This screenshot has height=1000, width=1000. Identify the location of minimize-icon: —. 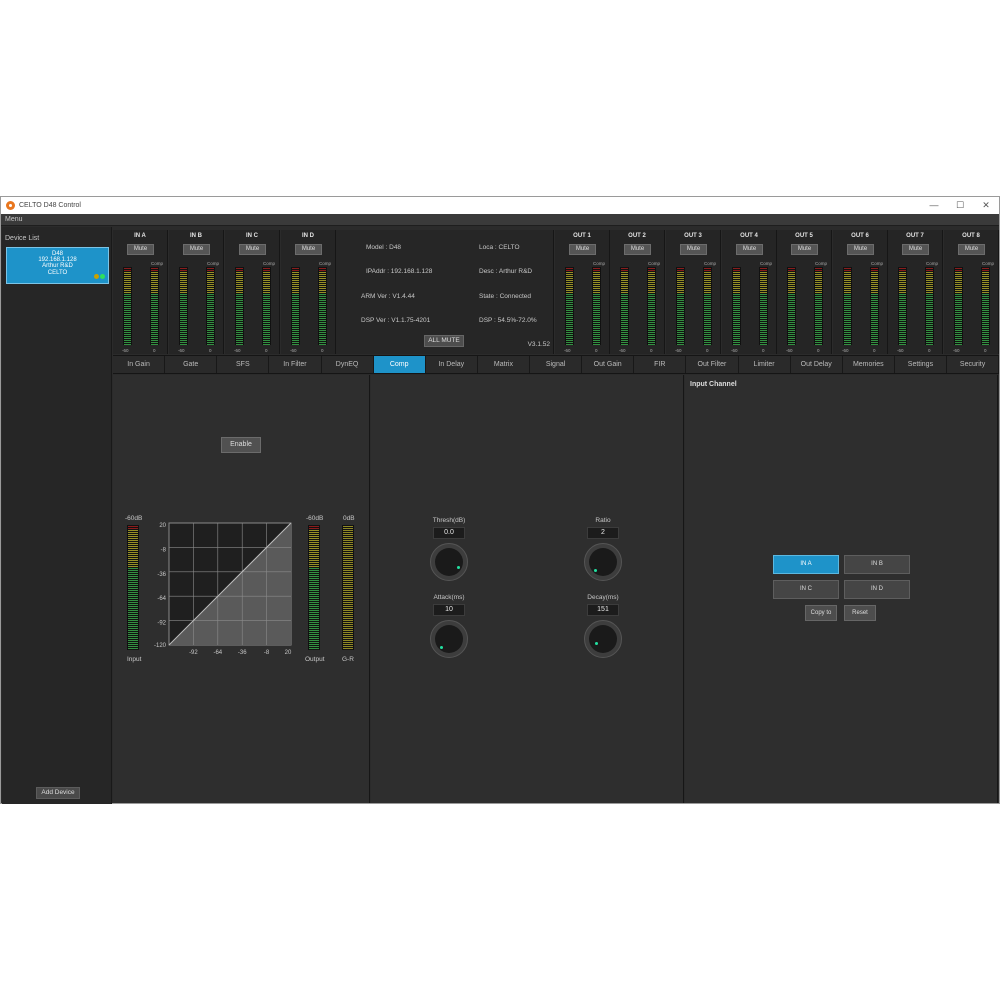
(934, 205).